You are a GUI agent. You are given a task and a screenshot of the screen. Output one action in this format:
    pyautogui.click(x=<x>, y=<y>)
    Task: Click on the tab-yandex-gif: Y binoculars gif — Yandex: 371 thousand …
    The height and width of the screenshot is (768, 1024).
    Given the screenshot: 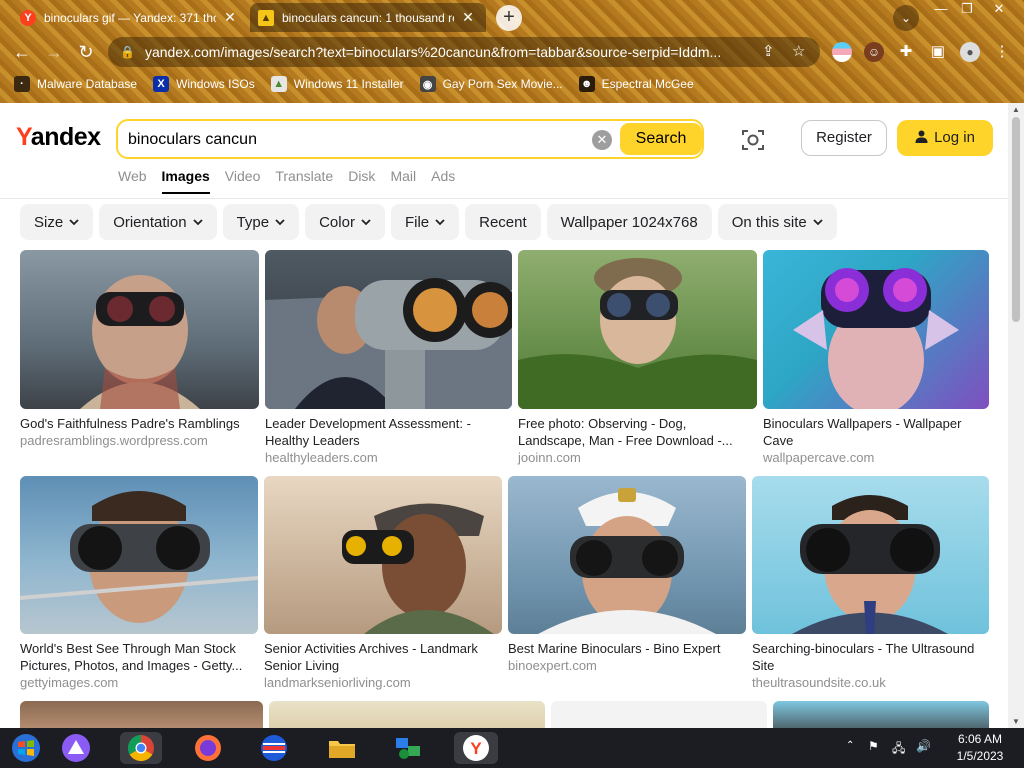 What is the action you would take?
    pyautogui.click(x=130, y=17)
    